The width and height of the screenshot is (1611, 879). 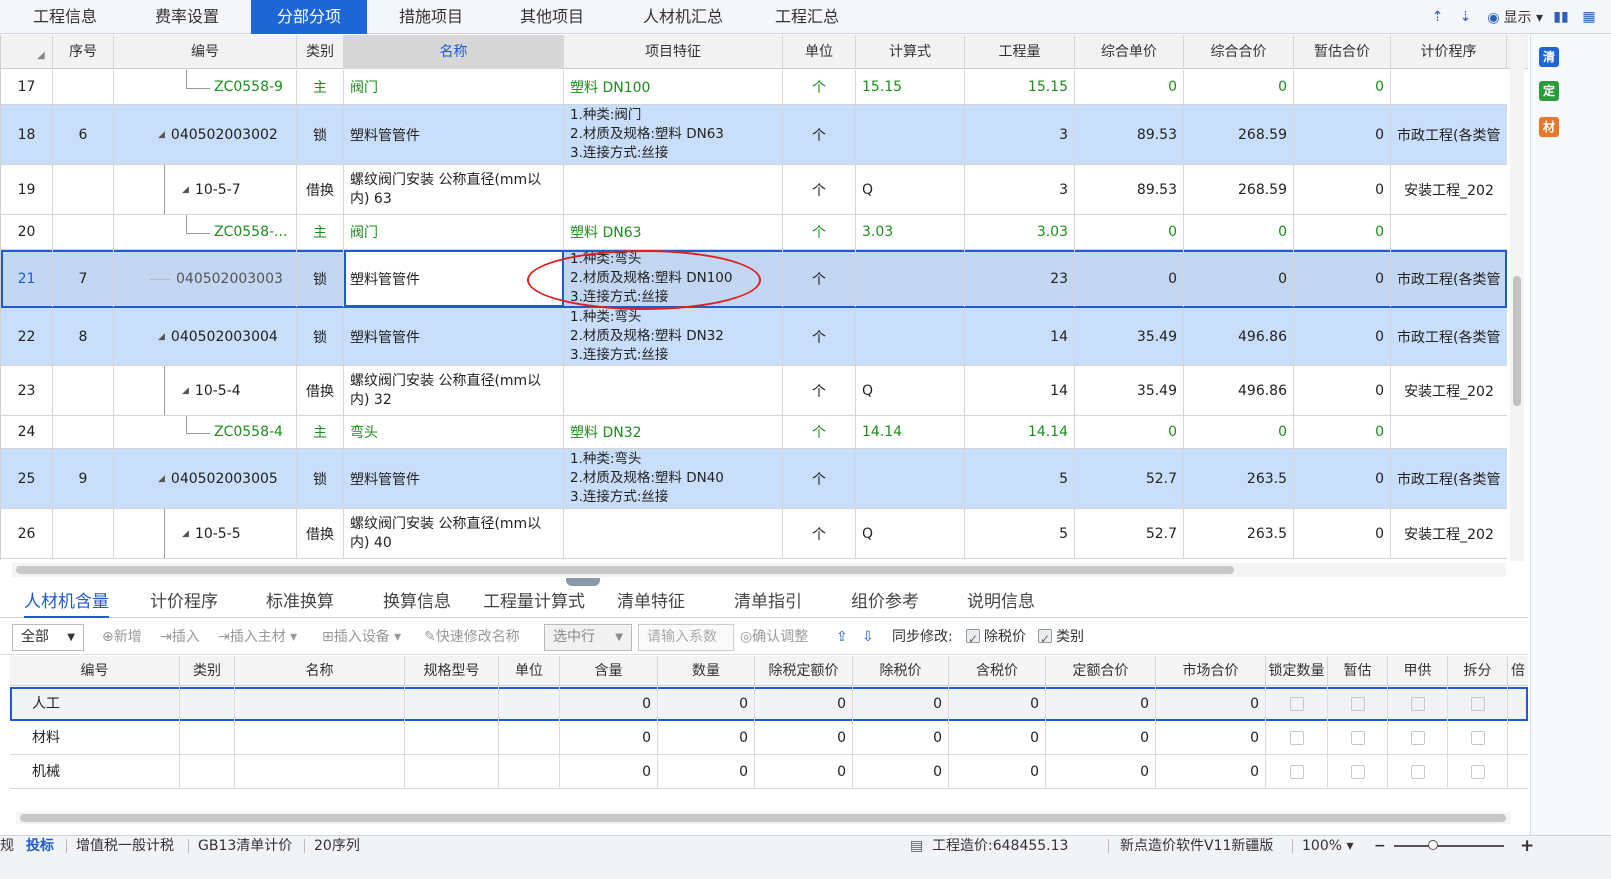 What do you see at coordinates (454, 478) in the screenshot?
I see `row-name: 塑料管管件` at bounding box center [454, 478].